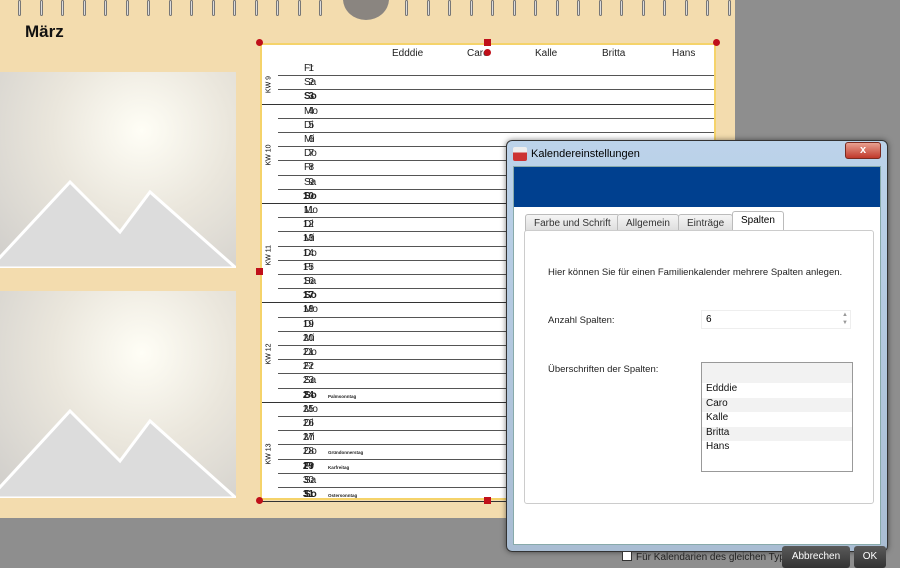 The image size is (900, 568). Describe the element at coordinates (776, 319) in the screenshot. I see `column-count-stepper: 6 ▲ ▼` at that location.